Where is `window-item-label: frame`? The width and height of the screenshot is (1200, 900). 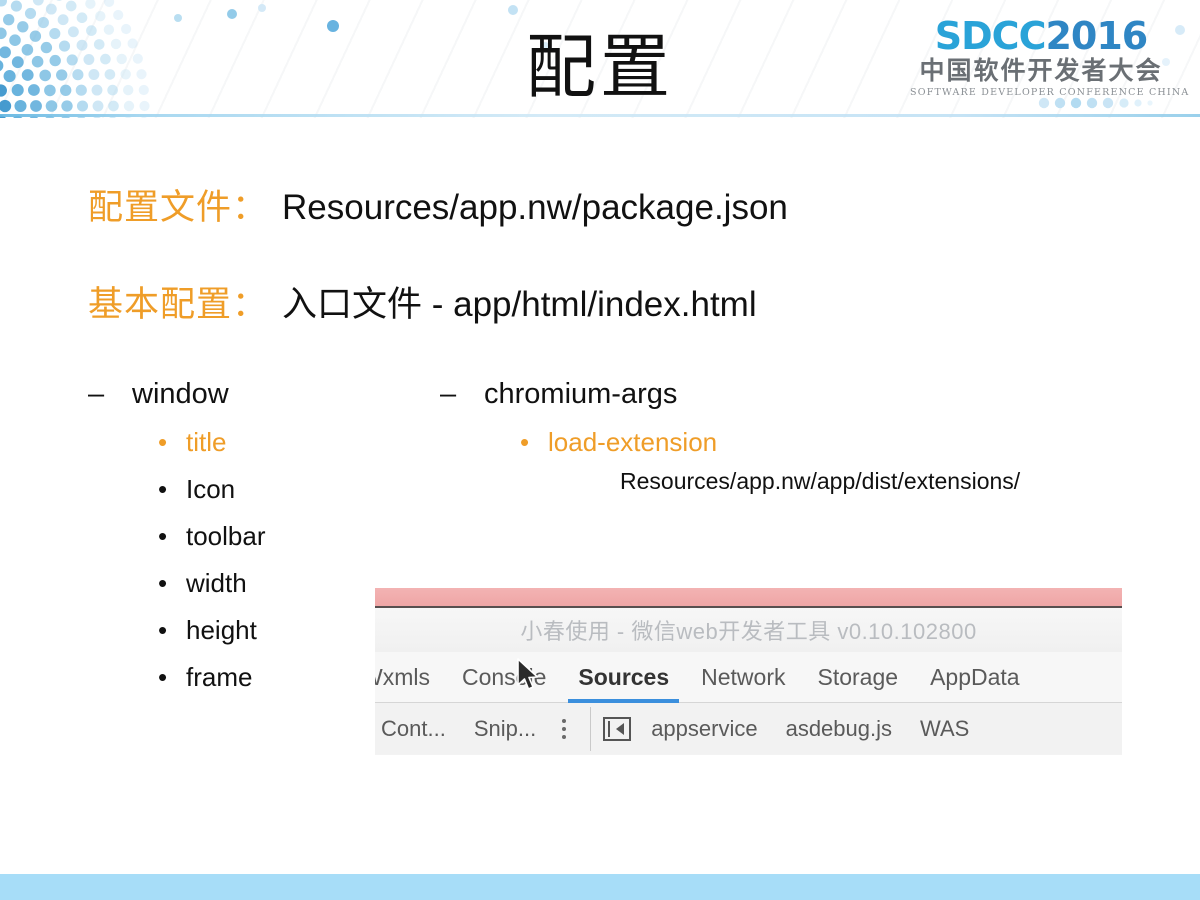
window-item-label: frame is located at coordinates (219, 677).